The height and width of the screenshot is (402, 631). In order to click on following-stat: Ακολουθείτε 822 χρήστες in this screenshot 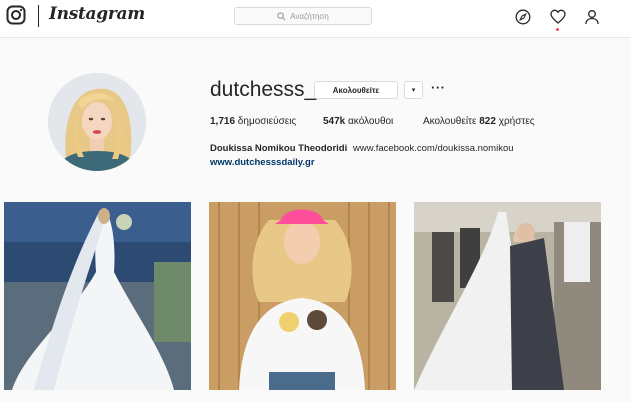, I will do `click(479, 121)`.